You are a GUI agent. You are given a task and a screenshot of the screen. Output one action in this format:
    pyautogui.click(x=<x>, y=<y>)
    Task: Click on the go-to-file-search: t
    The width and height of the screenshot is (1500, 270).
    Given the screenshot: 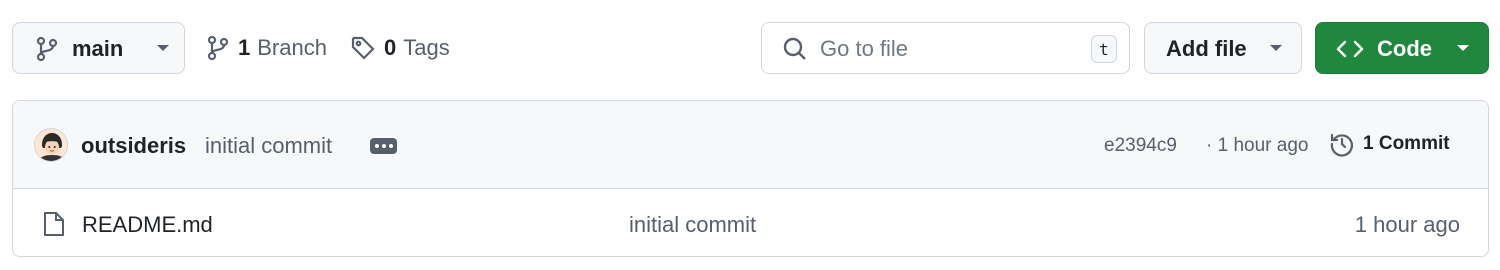 What is the action you would take?
    pyautogui.click(x=945, y=48)
    